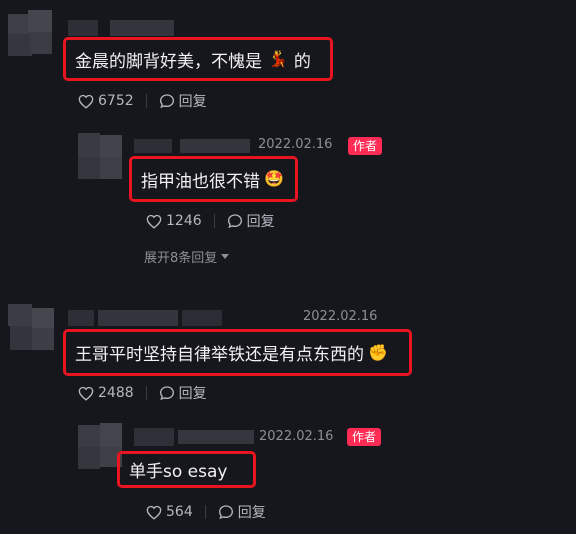 The height and width of the screenshot is (534, 576). Describe the element at coordinates (225, 256) in the screenshot. I see `caret-down-icon` at that location.